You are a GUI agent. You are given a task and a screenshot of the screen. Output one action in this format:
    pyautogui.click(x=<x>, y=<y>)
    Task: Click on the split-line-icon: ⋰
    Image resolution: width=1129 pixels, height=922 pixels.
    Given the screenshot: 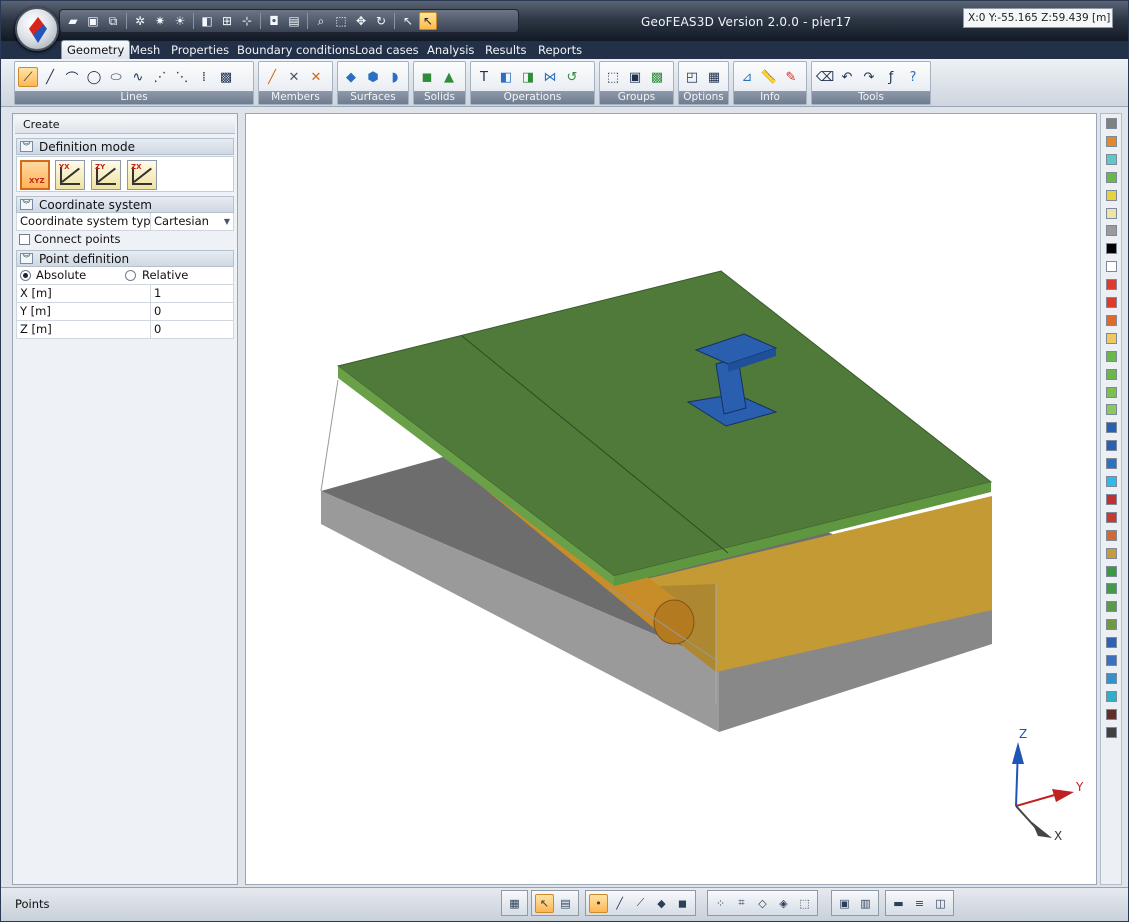 What is the action you would take?
    pyautogui.click(x=160, y=77)
    